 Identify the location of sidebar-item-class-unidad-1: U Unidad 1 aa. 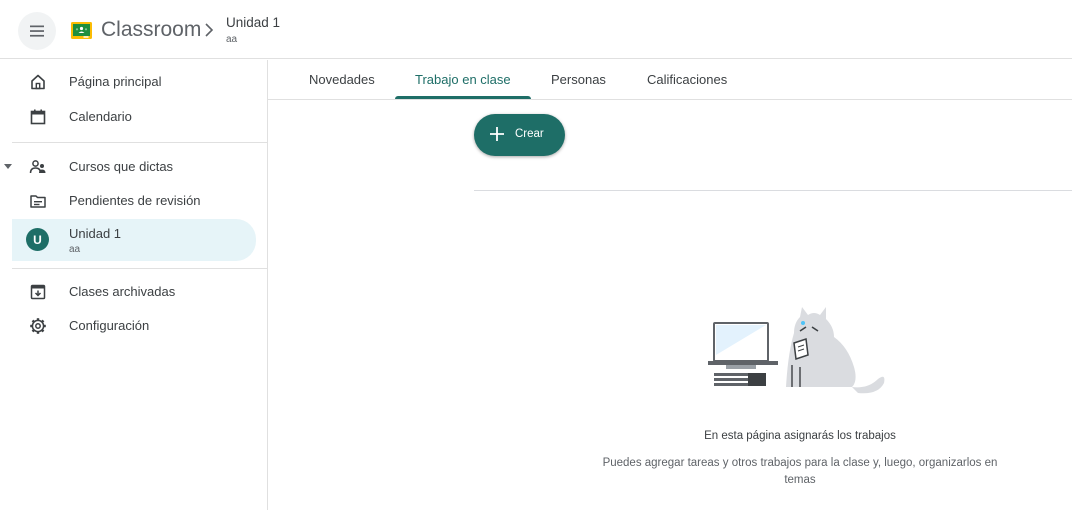
(134, 240).